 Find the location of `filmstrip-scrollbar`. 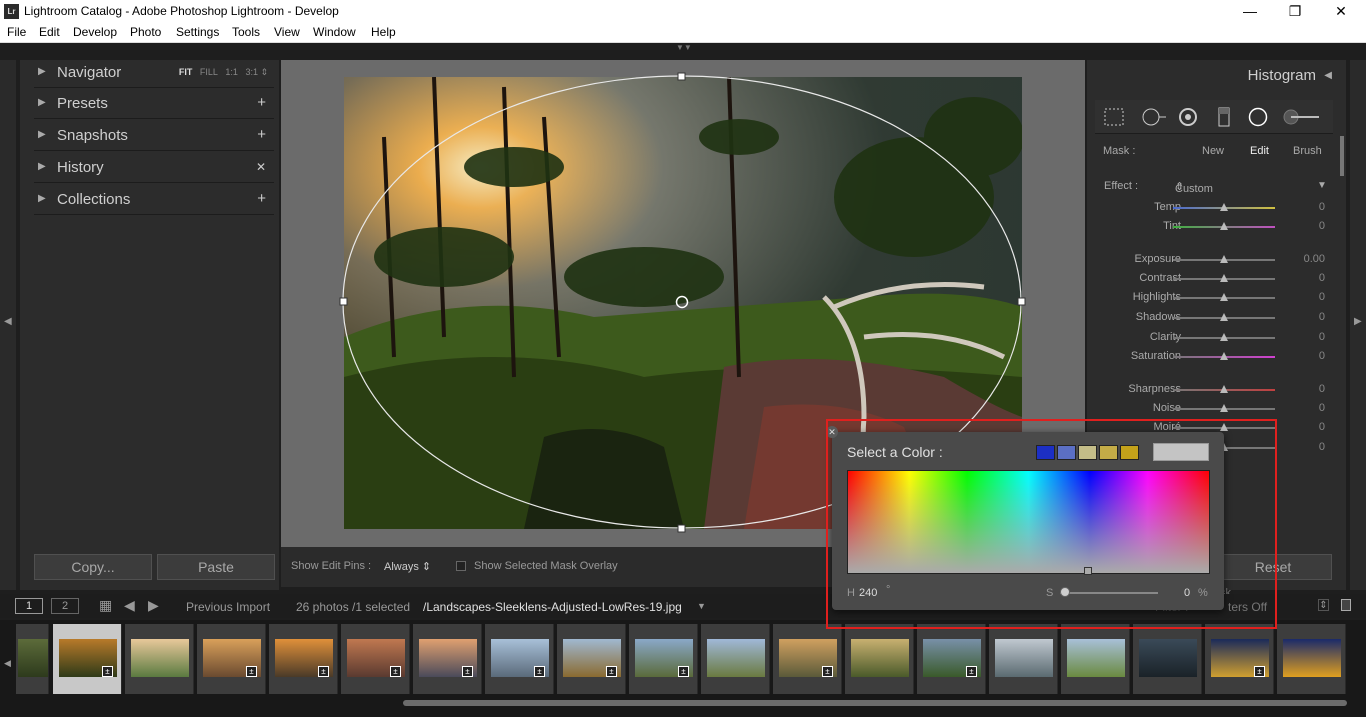

filmstrip-scrollbar is located at coordinates (875, 703).